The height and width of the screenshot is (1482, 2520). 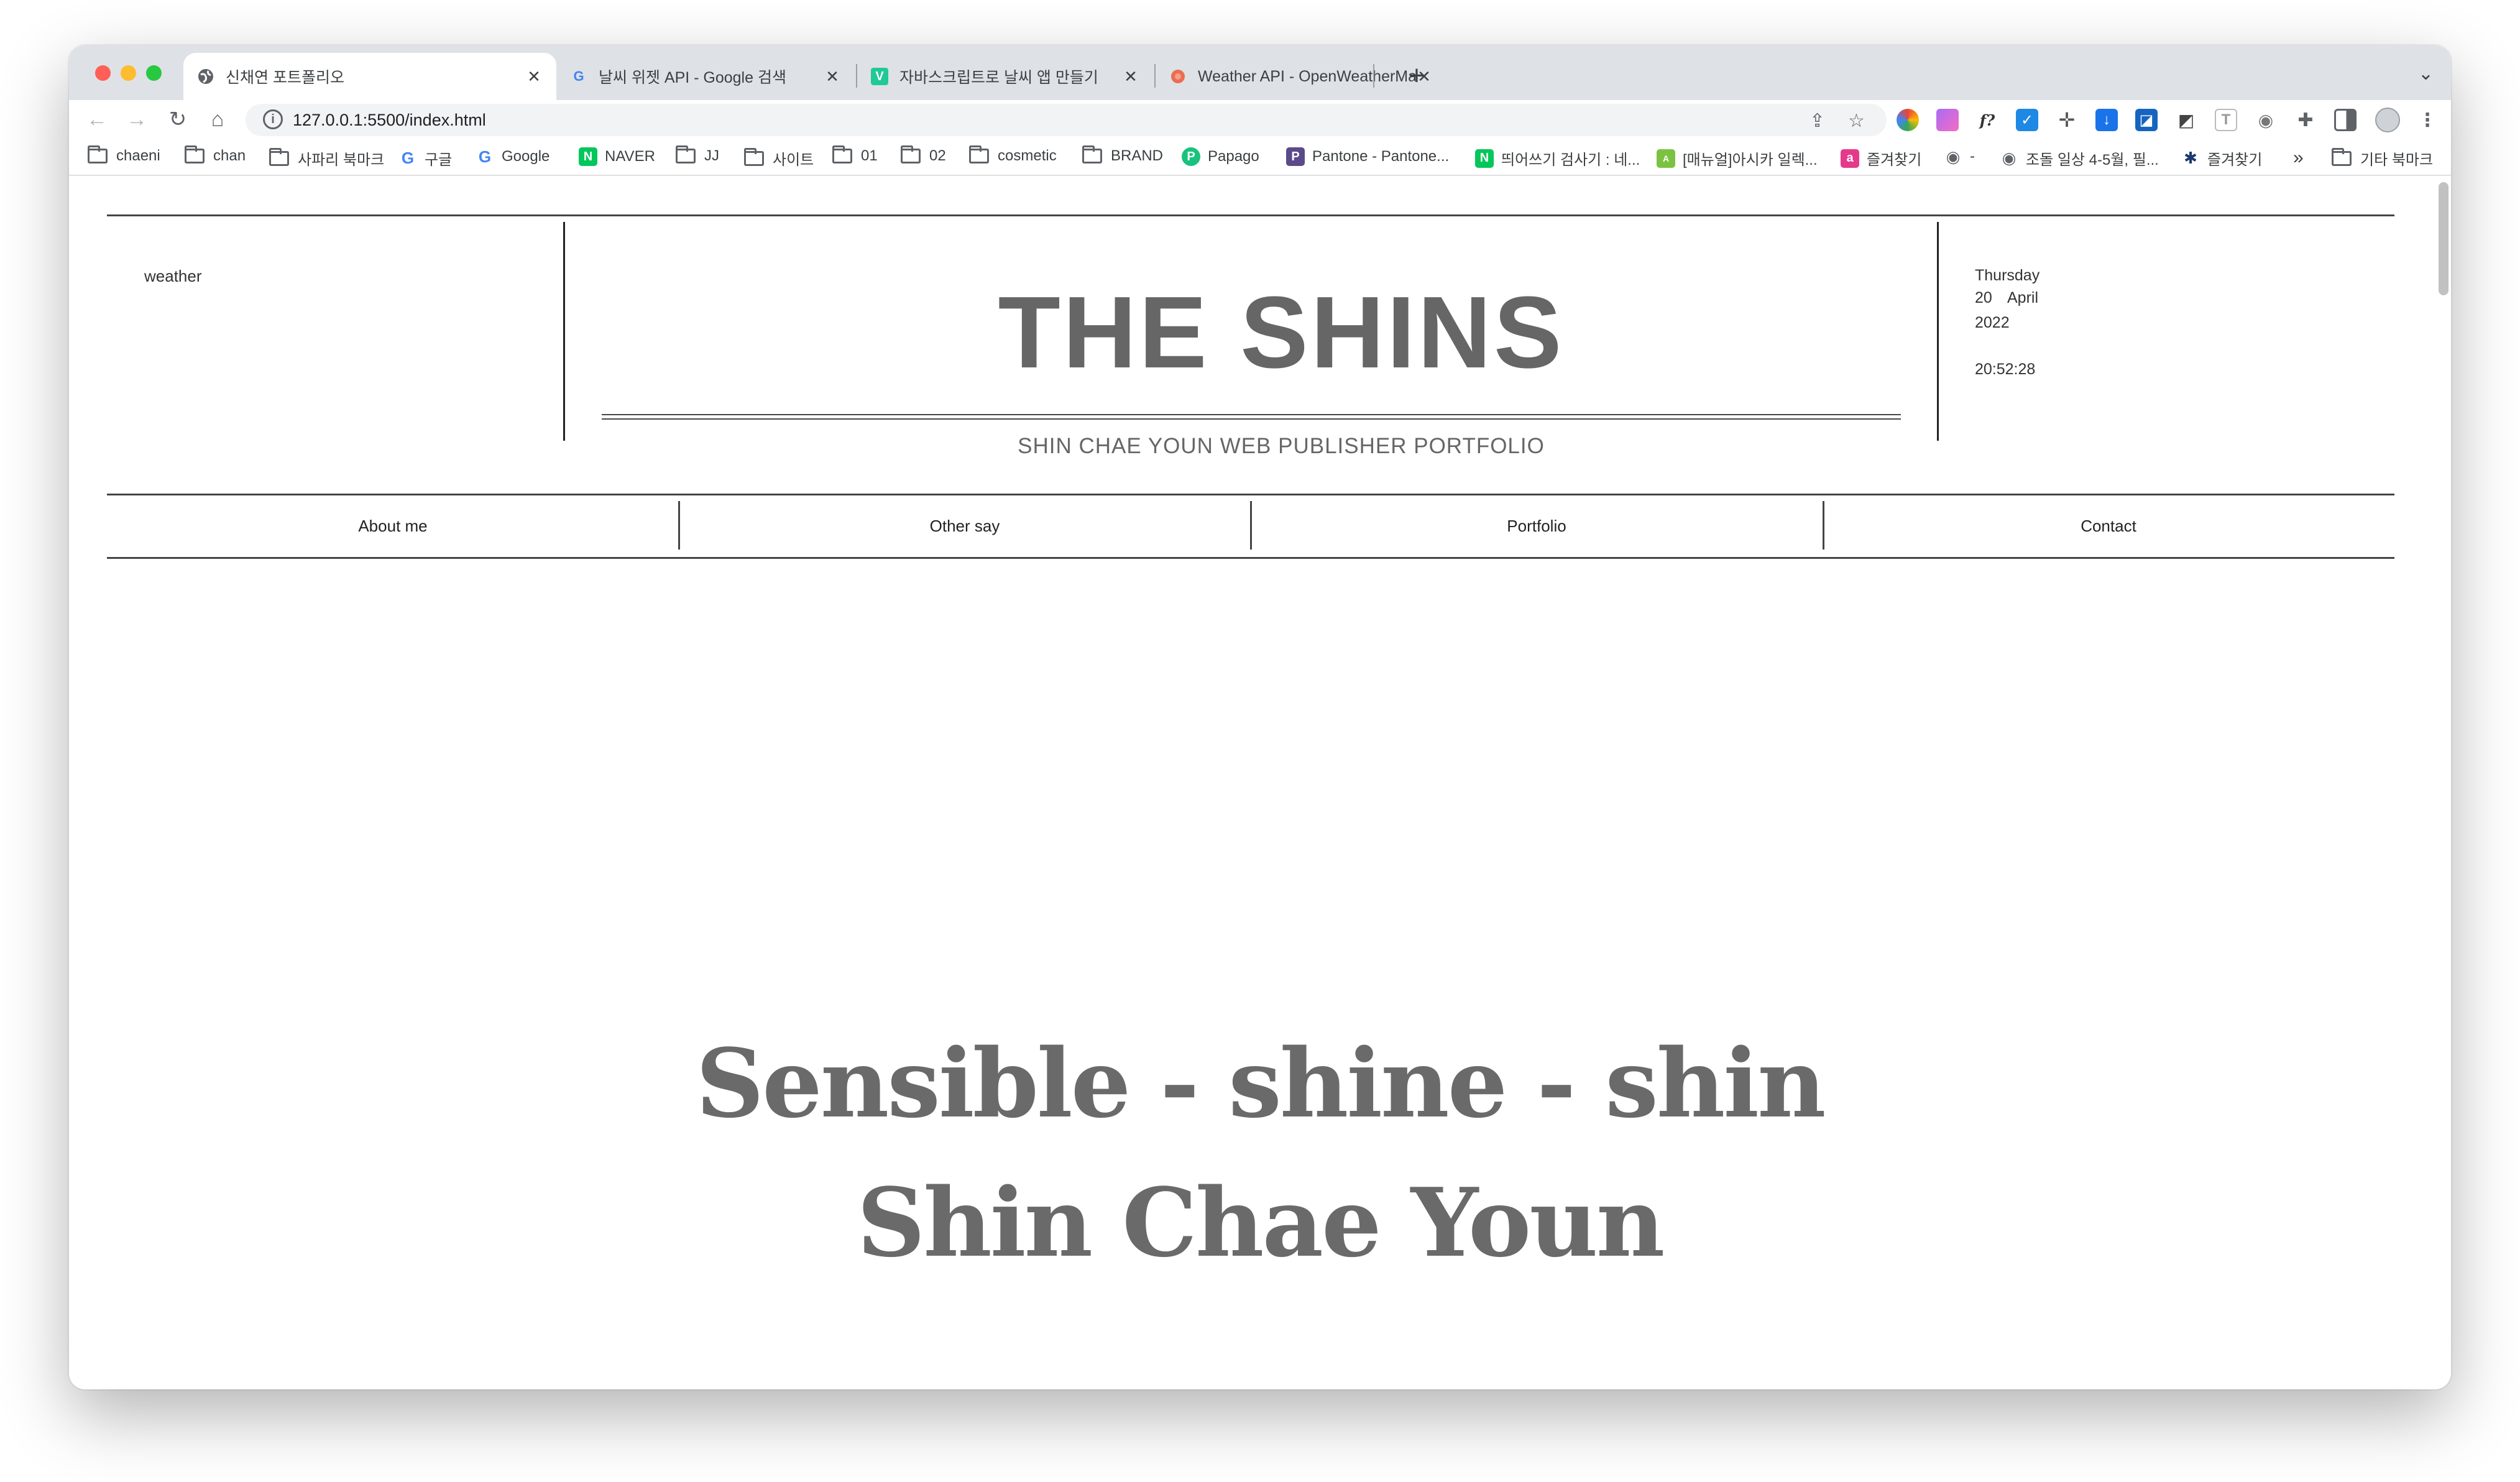 I want to click on bookmark-label: Papago, so click(x=1233, y=156).